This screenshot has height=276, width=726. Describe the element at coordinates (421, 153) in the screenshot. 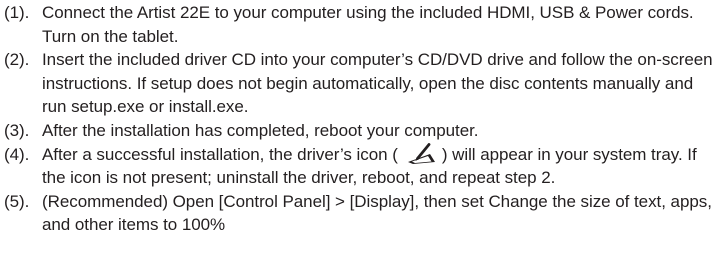

I see `tablet-pen-icon` at that location.